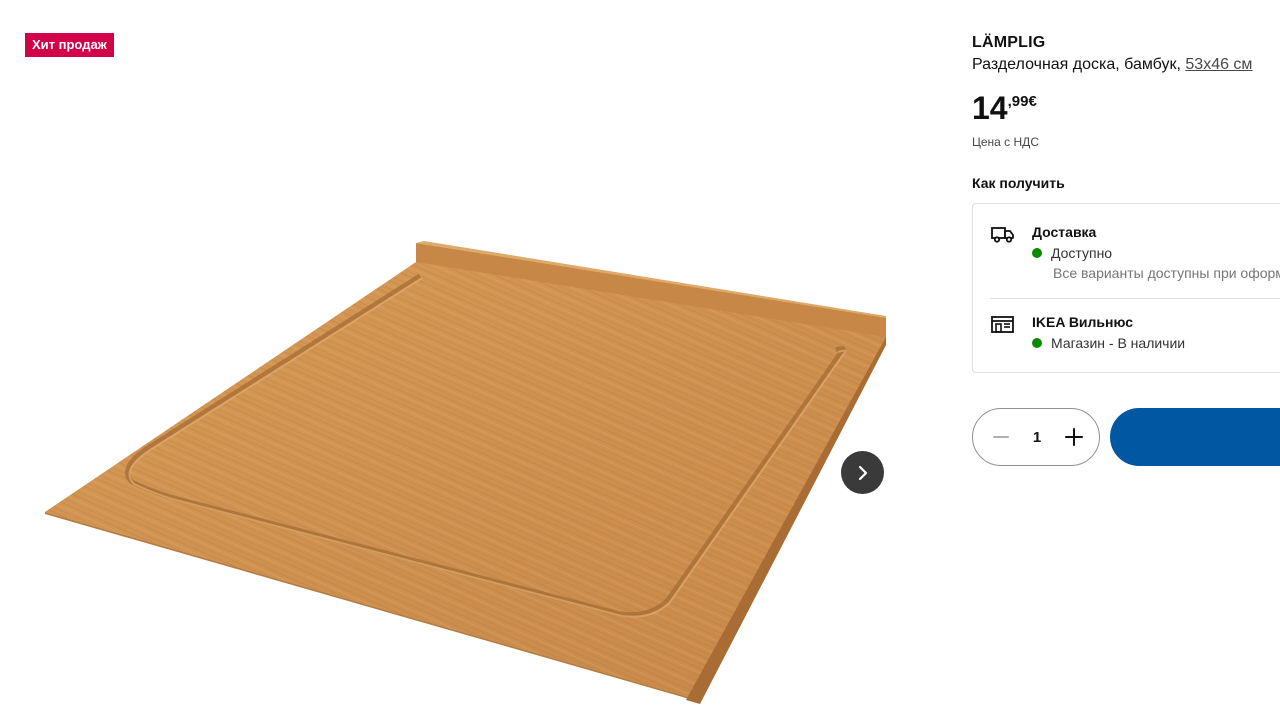 This screenshot has width=1280, height=706. I want to click on chevron-right-icon, so click(862, 472).